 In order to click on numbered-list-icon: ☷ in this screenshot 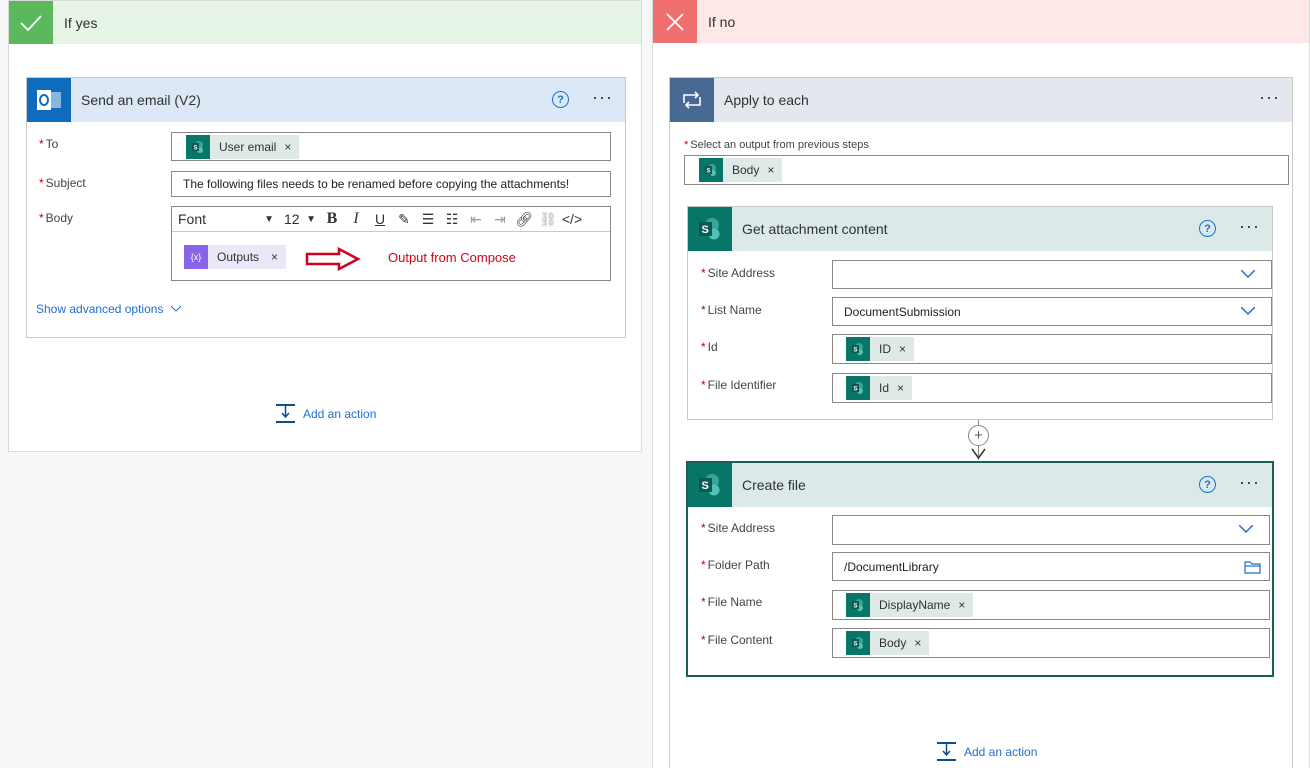, I will do `click(452, 219)`.